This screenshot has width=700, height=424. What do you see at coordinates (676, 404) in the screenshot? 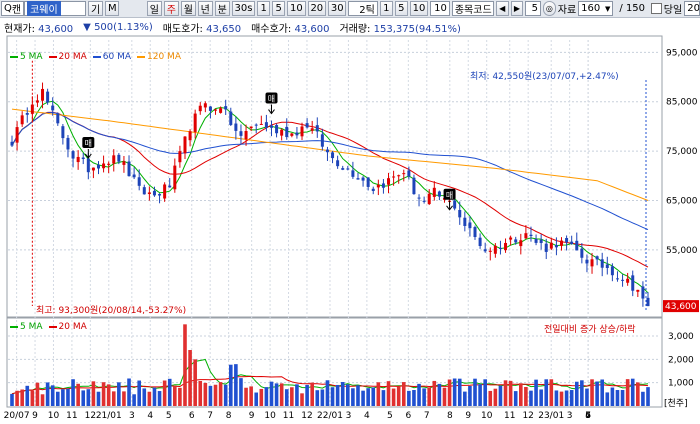
I see `volume-unit: [천주]` at bounding box center [676, 404].